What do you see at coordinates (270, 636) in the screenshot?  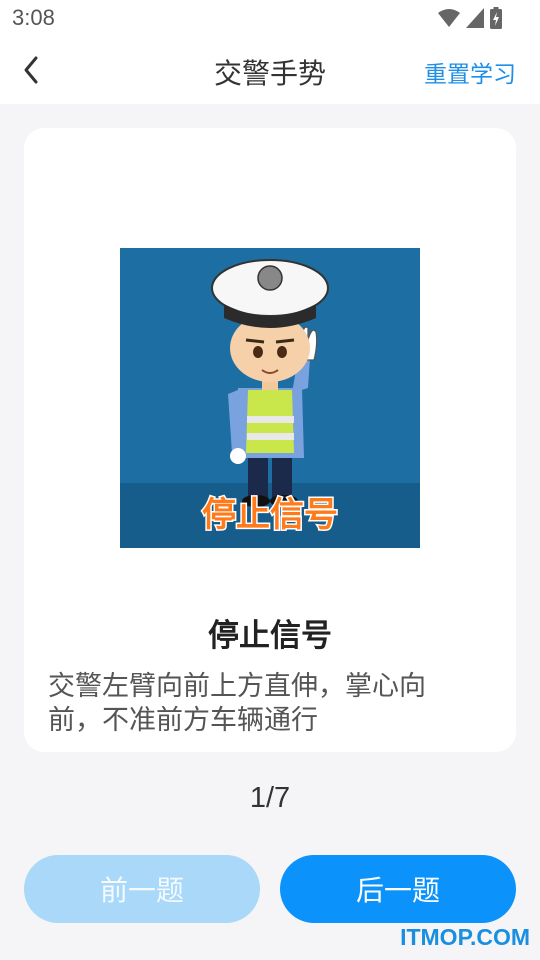 I see `gesture-name: 停止信号` at bounding box center [270, 636].